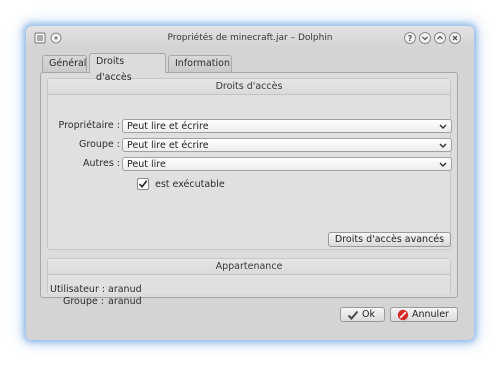 Image resolution: width=500 pixels, height=366 pixels. I want to click on tab-information: Information, so click(200, 63).